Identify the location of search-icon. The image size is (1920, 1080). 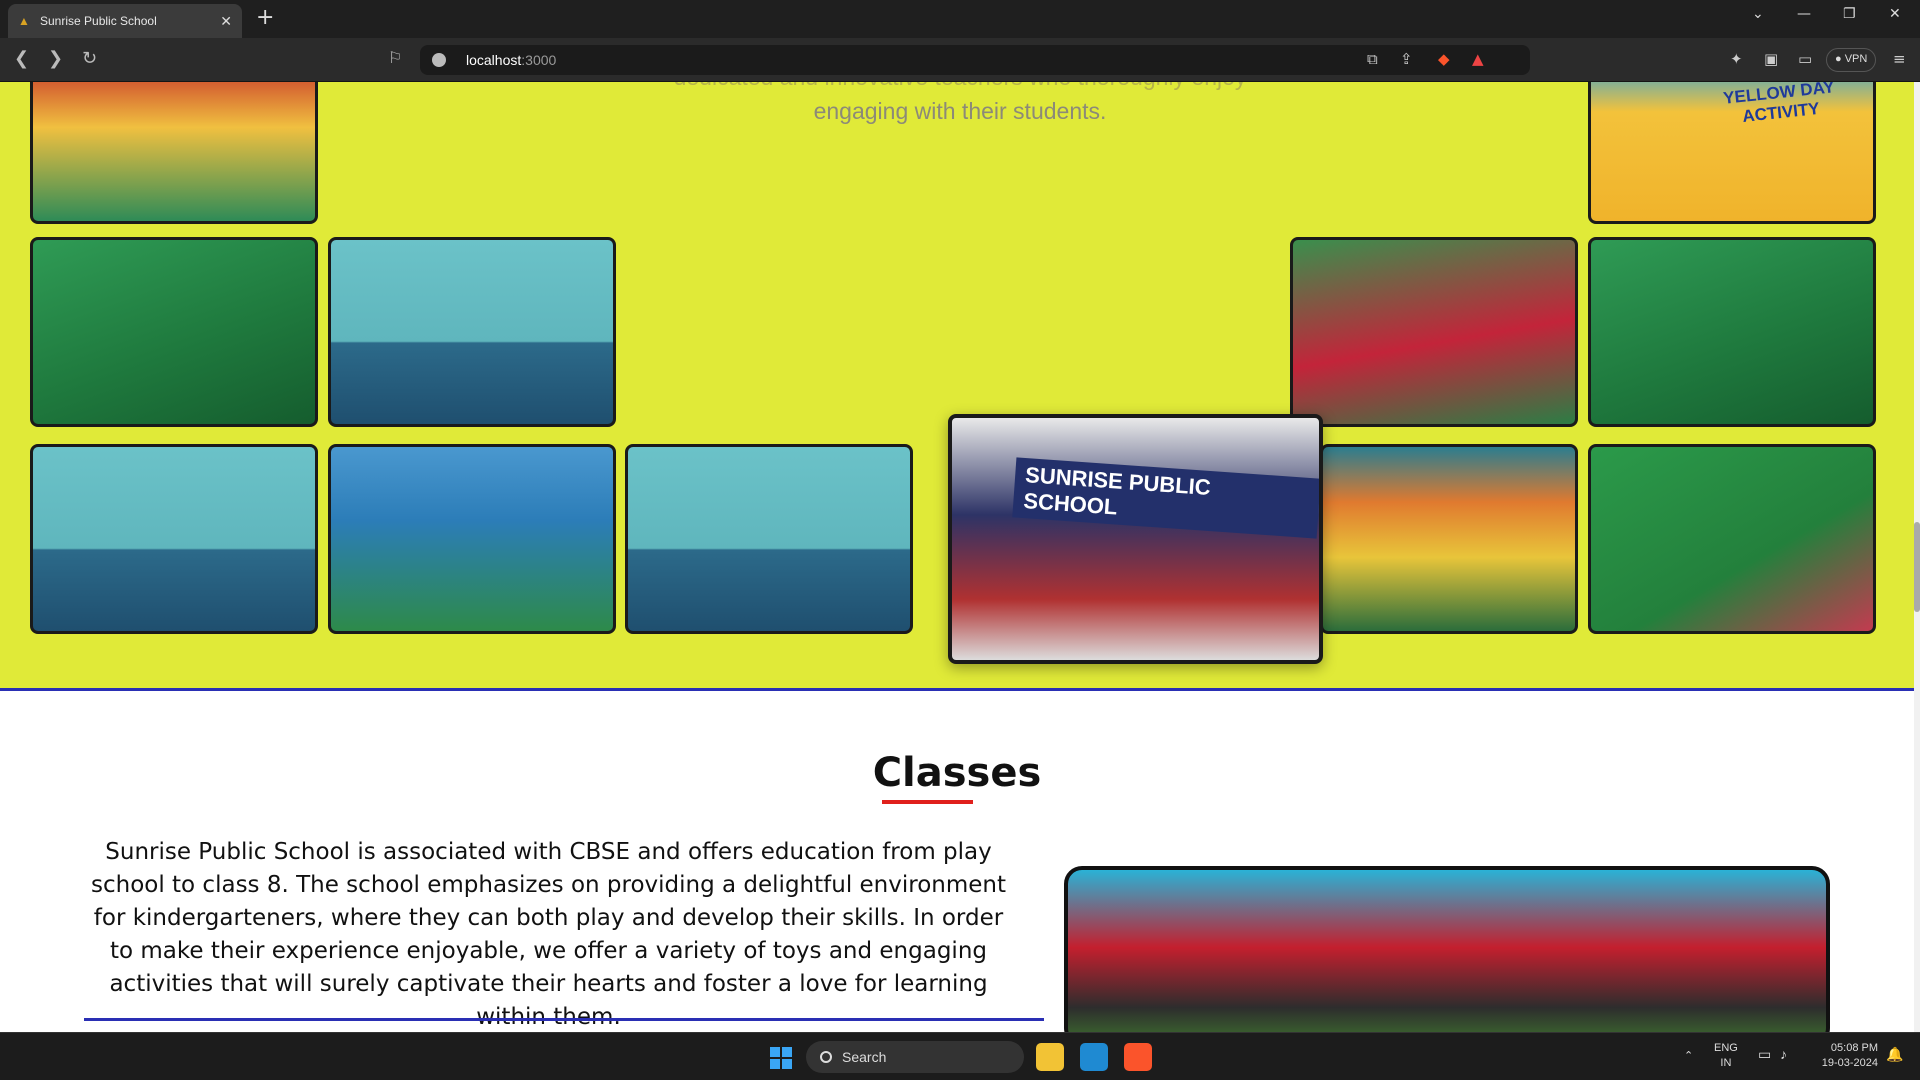
(826, 1057).